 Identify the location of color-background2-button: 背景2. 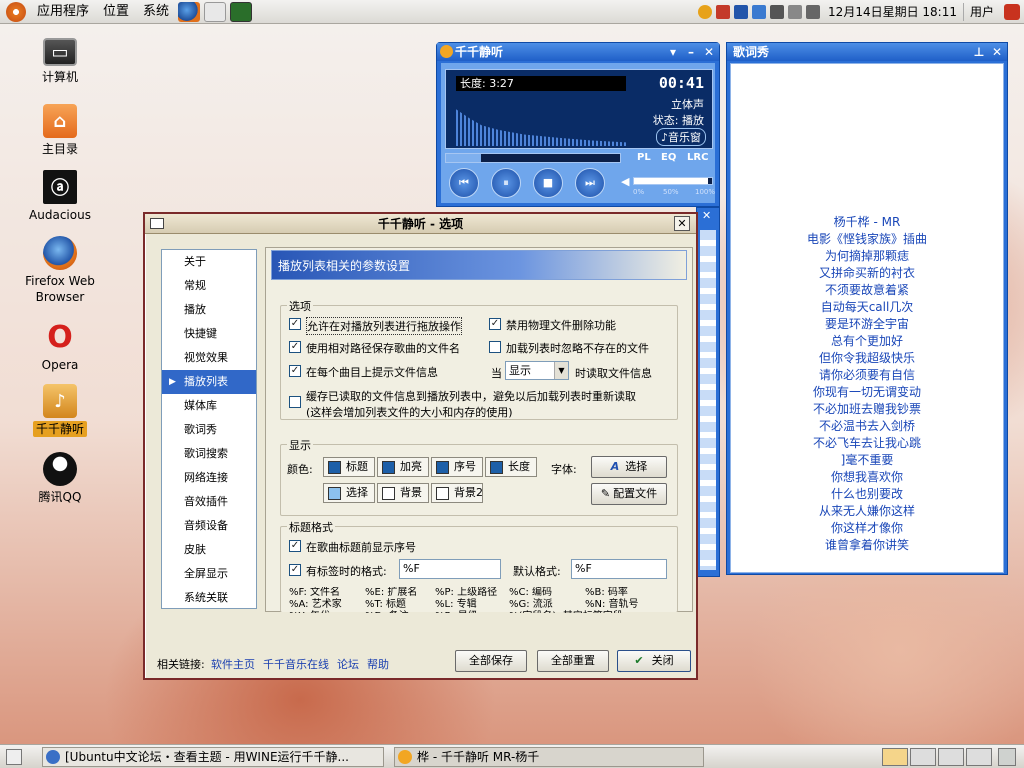
(457, 493).